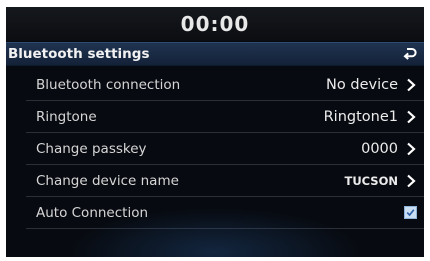  What do you see at coordinates (410, 54) in the screenshot?
I see `return-arrow-icon` at bounding box center [410, 54].